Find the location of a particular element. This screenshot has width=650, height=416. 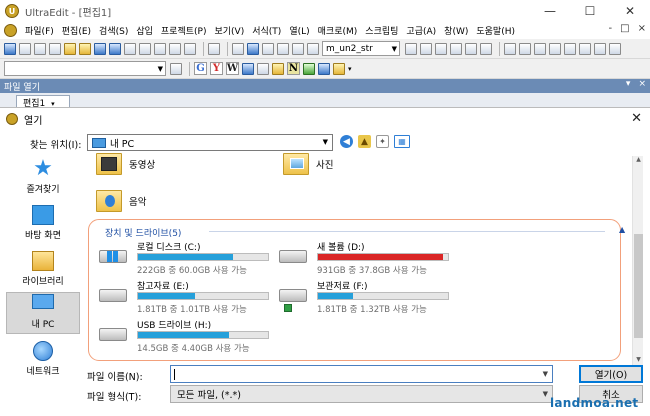

globe-icon is located at coordinates (253, 48).